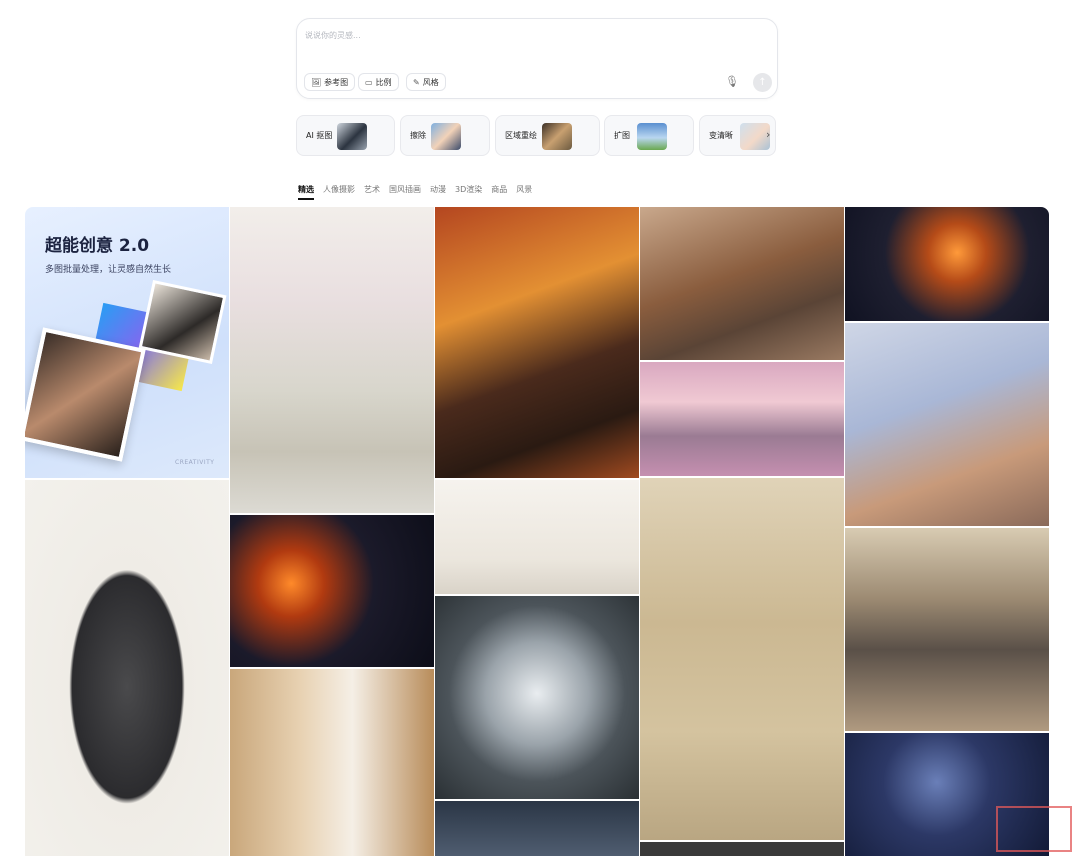 The image size is (1080, 856). Describe the element at coordinates (537, 697) in the screenshot. I see `gallery-image-glass-city` at that location.